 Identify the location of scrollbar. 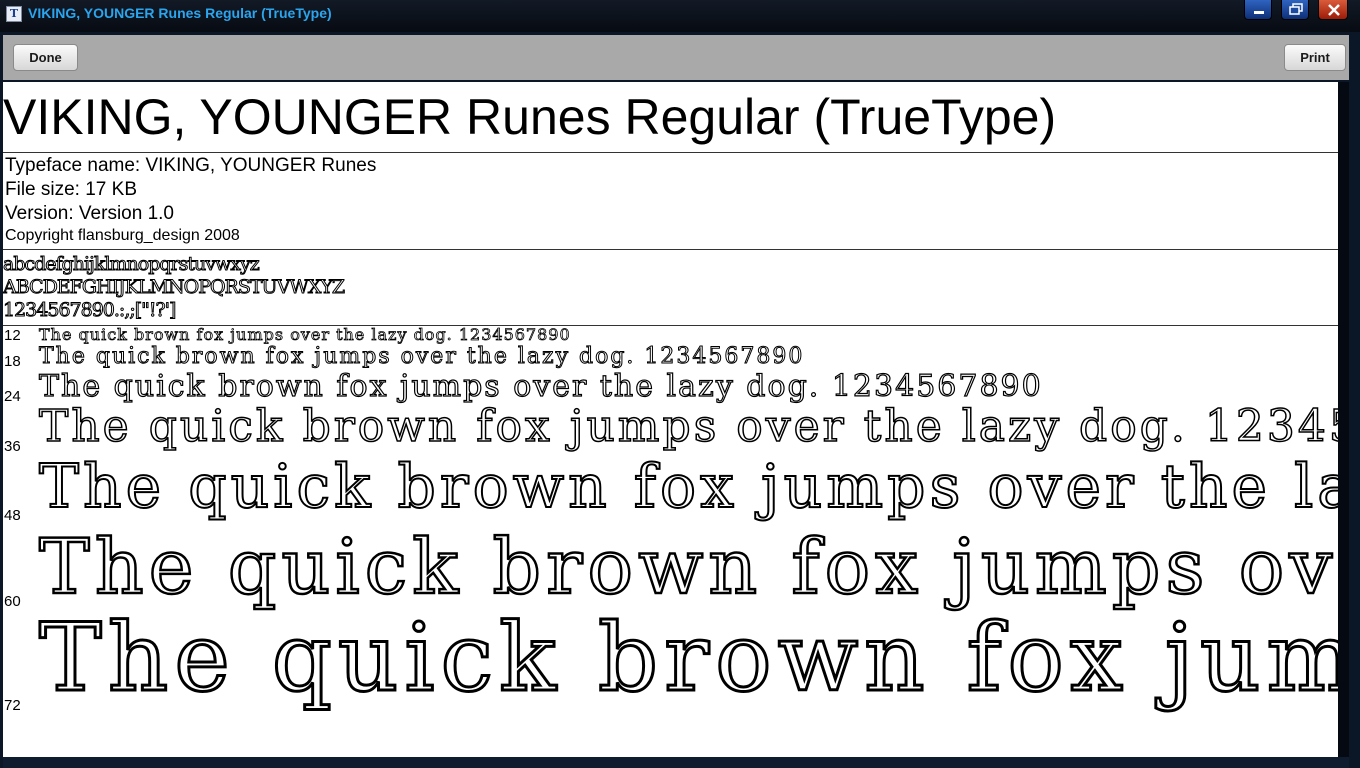
(1343, 419).